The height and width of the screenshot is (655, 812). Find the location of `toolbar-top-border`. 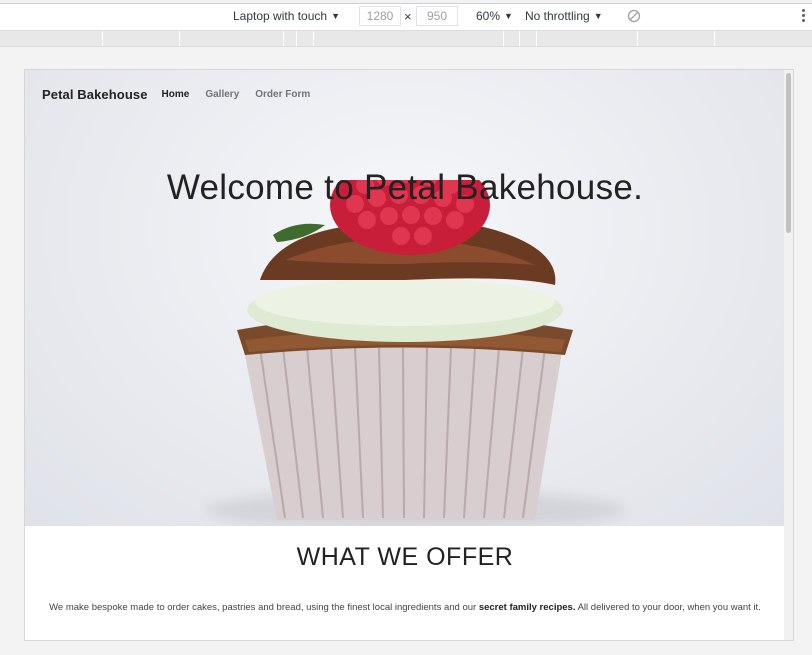

toolbar-top-border is located at coordinates (406, 2).